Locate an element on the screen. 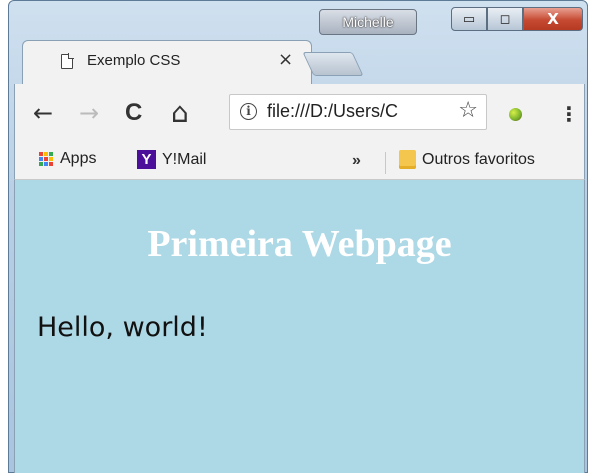  tab-exemplo-css: Exemplo CSS × is located at coordinates (167, 62).